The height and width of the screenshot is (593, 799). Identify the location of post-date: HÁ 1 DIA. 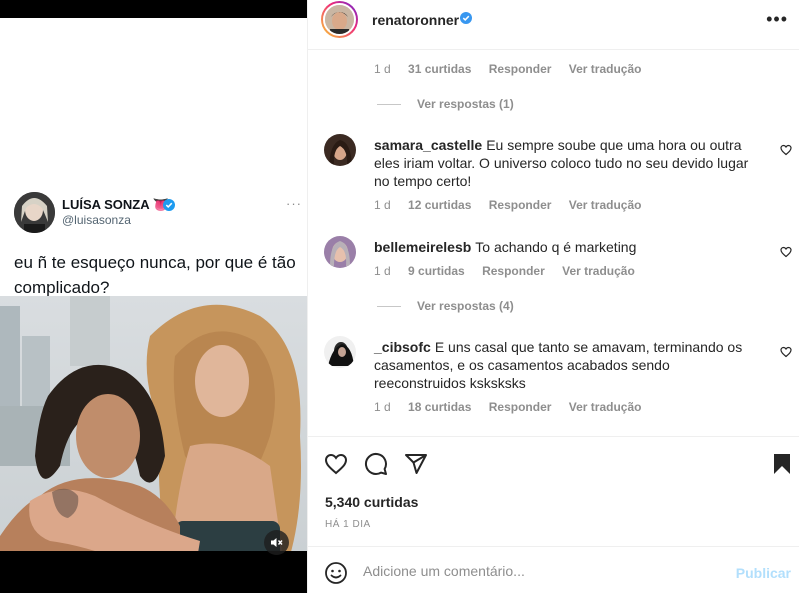
(348, 524).